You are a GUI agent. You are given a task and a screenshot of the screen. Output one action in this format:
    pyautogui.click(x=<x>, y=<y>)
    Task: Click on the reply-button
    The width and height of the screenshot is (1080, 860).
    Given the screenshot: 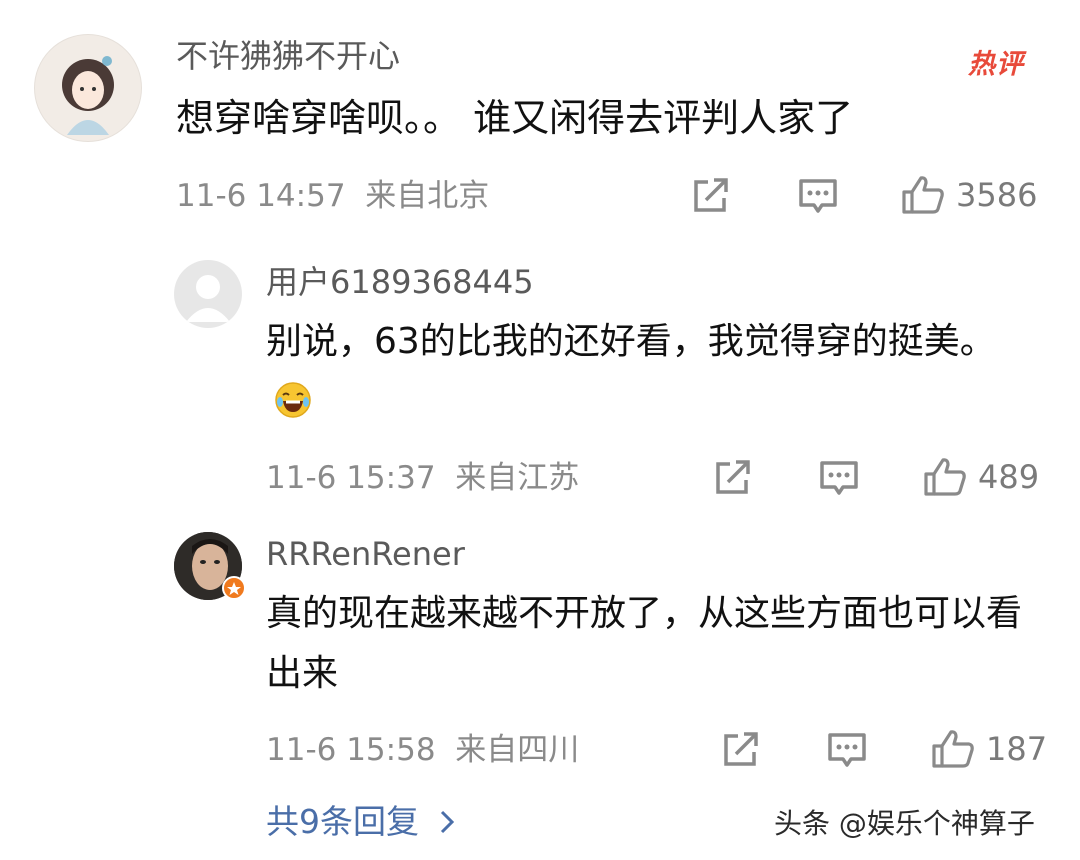 What is the action you would take?
    pyautogui.click(x=818, y=196)
    